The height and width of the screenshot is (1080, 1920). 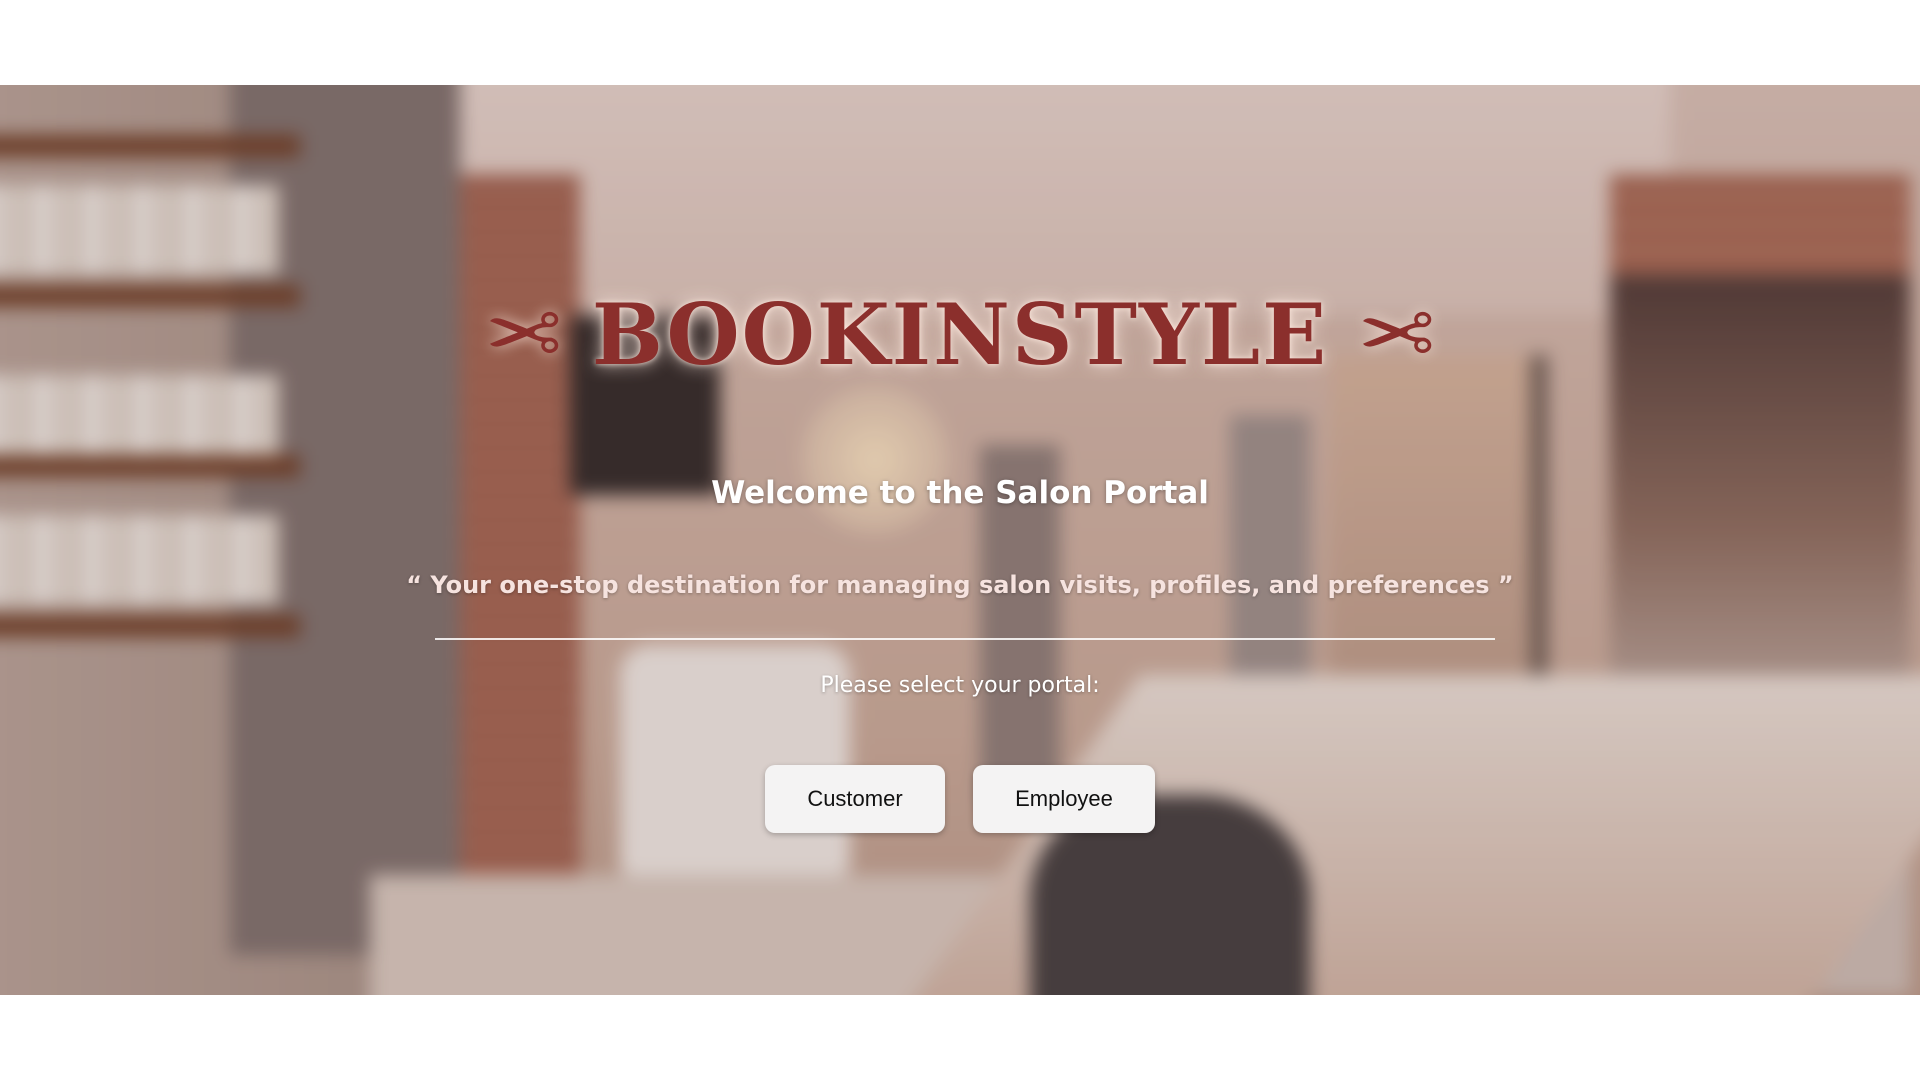 What do you see at coordinates (960, 685) in the screenshot?
I see `portal-prompt: Please select your portal:` at bounding box center [960, 685].